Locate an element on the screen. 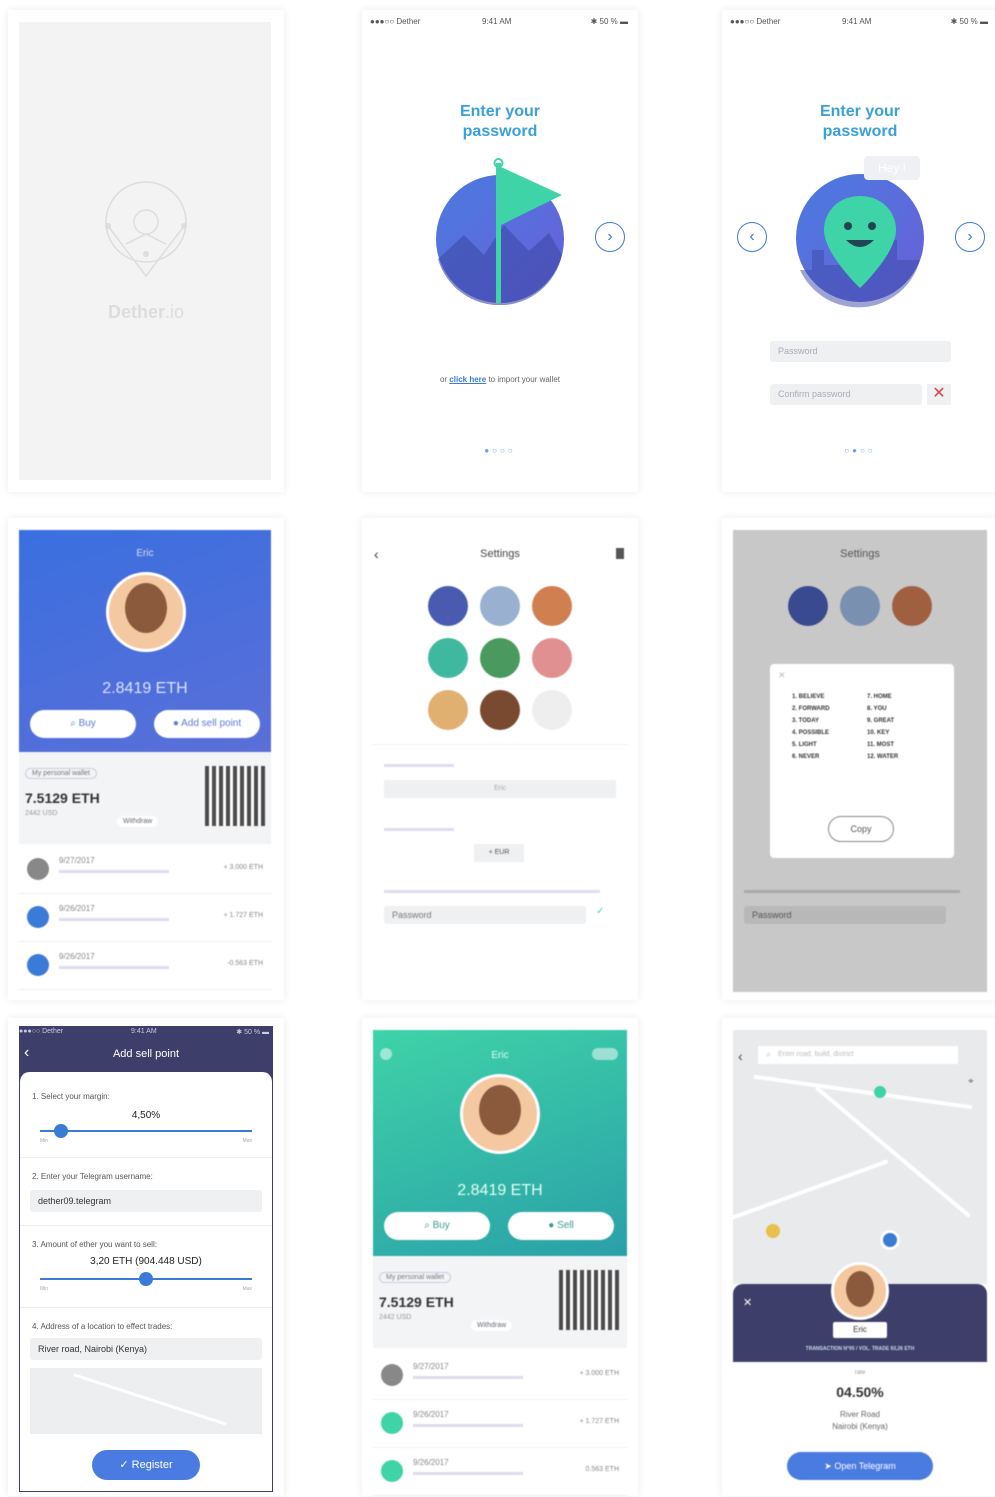  rate-label: rate is located at coordinates (860, 1373).